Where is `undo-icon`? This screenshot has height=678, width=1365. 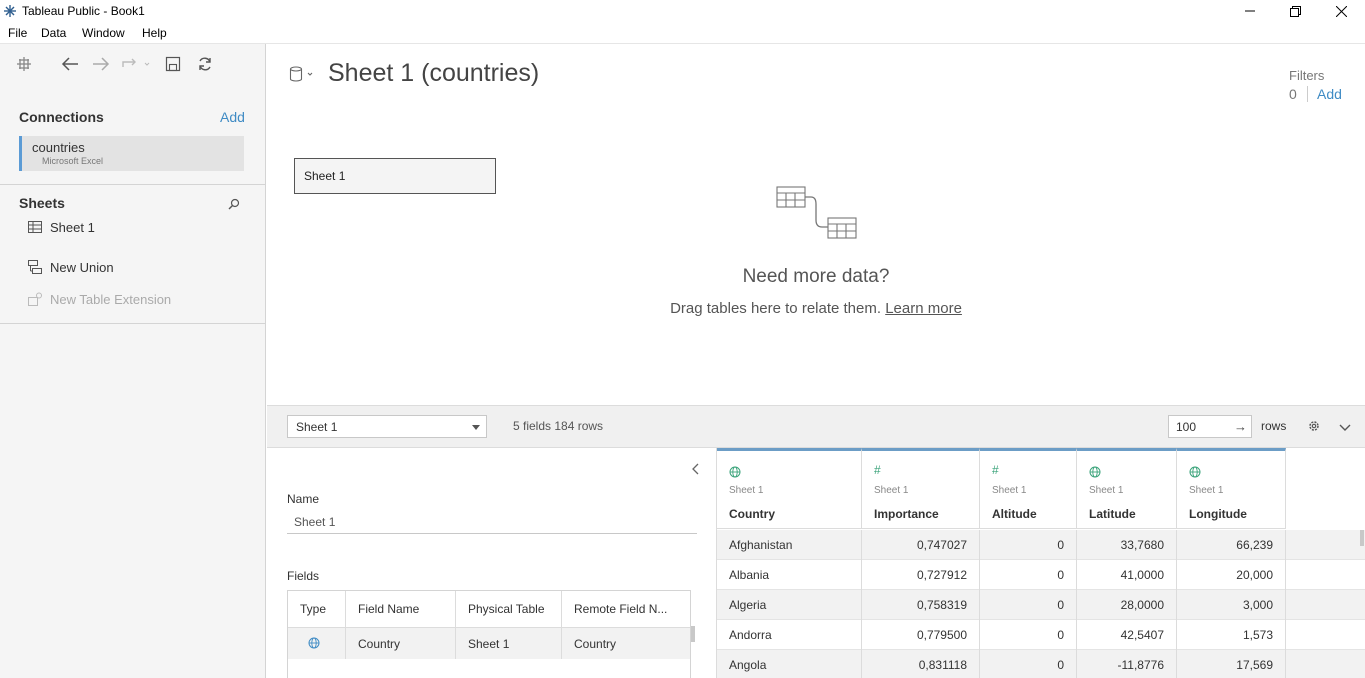
undo-icon is located at coordinates (70, 64).